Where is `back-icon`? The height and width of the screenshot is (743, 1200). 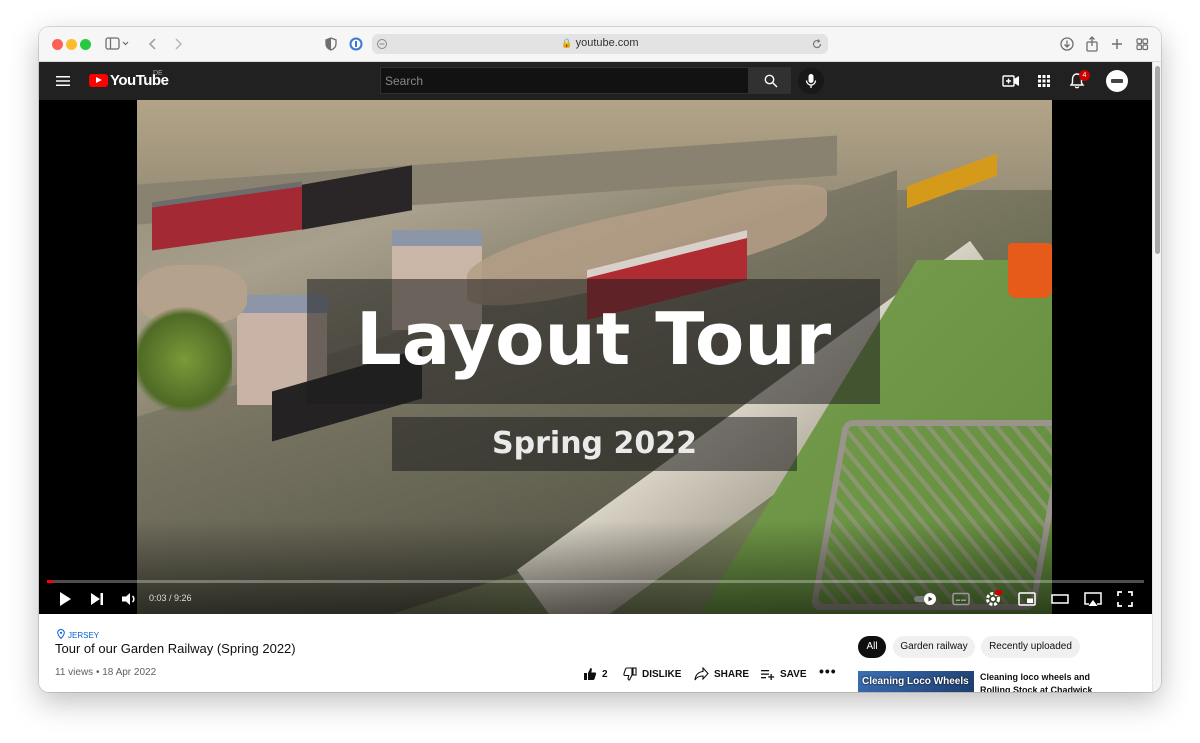 back-icon is located at coordinates (153, 44).